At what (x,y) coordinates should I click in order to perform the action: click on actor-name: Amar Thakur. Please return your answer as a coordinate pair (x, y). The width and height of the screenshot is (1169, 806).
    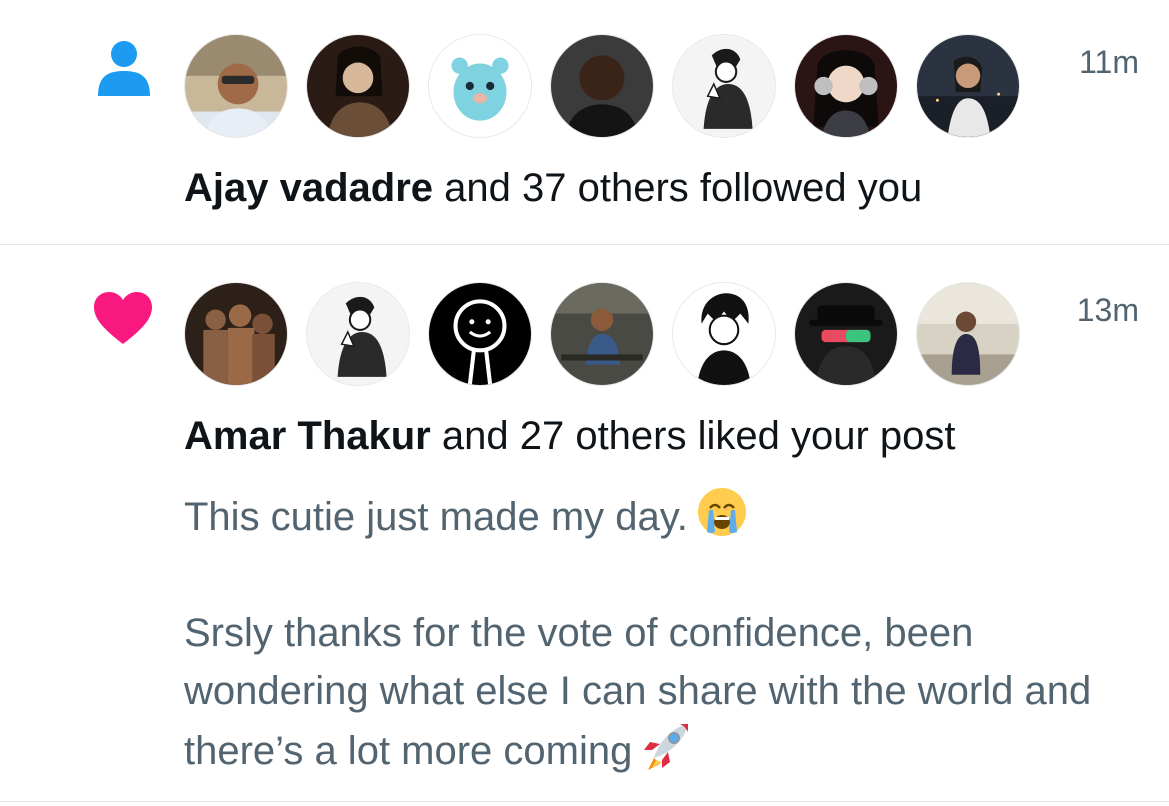
    Looking at the image, I should click on (307, 436).